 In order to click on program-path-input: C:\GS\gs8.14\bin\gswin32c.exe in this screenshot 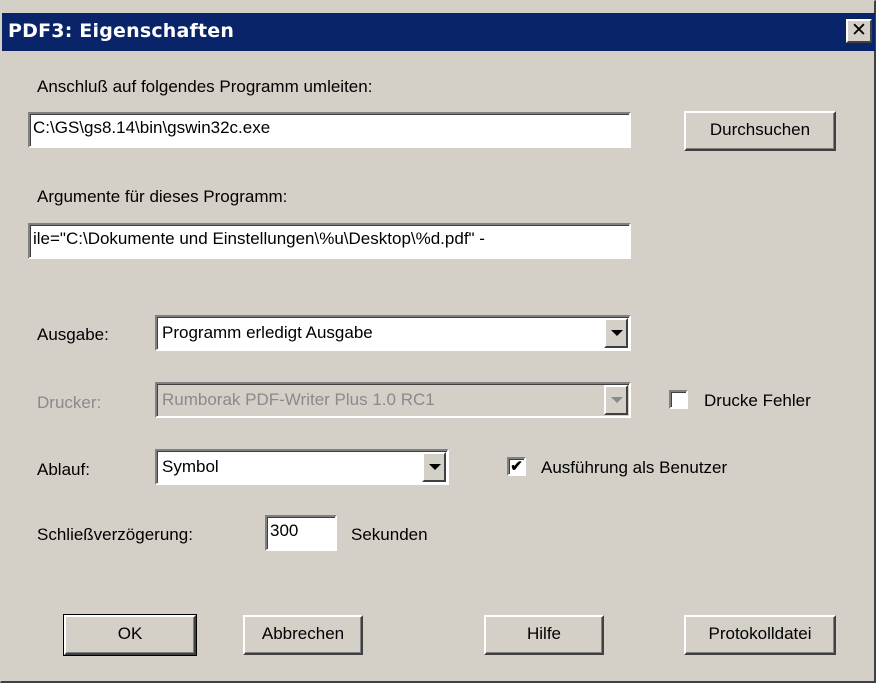, I will do `click(329, 130)`.